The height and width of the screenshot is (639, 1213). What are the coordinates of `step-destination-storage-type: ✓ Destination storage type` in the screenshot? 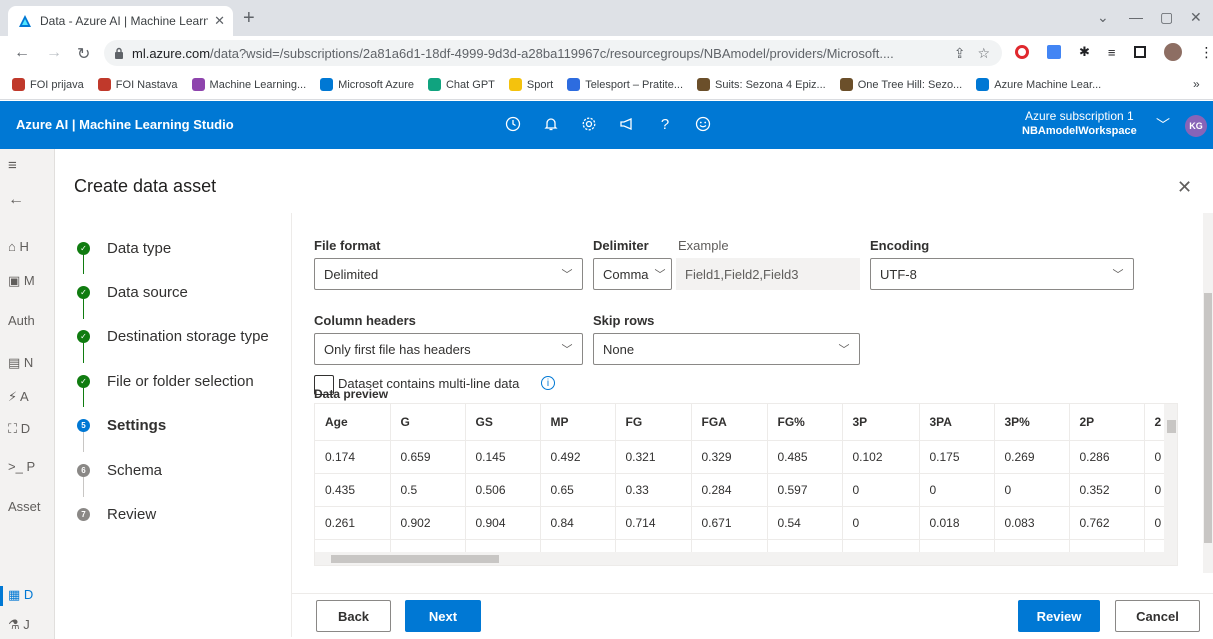 It's located at (173, 336).